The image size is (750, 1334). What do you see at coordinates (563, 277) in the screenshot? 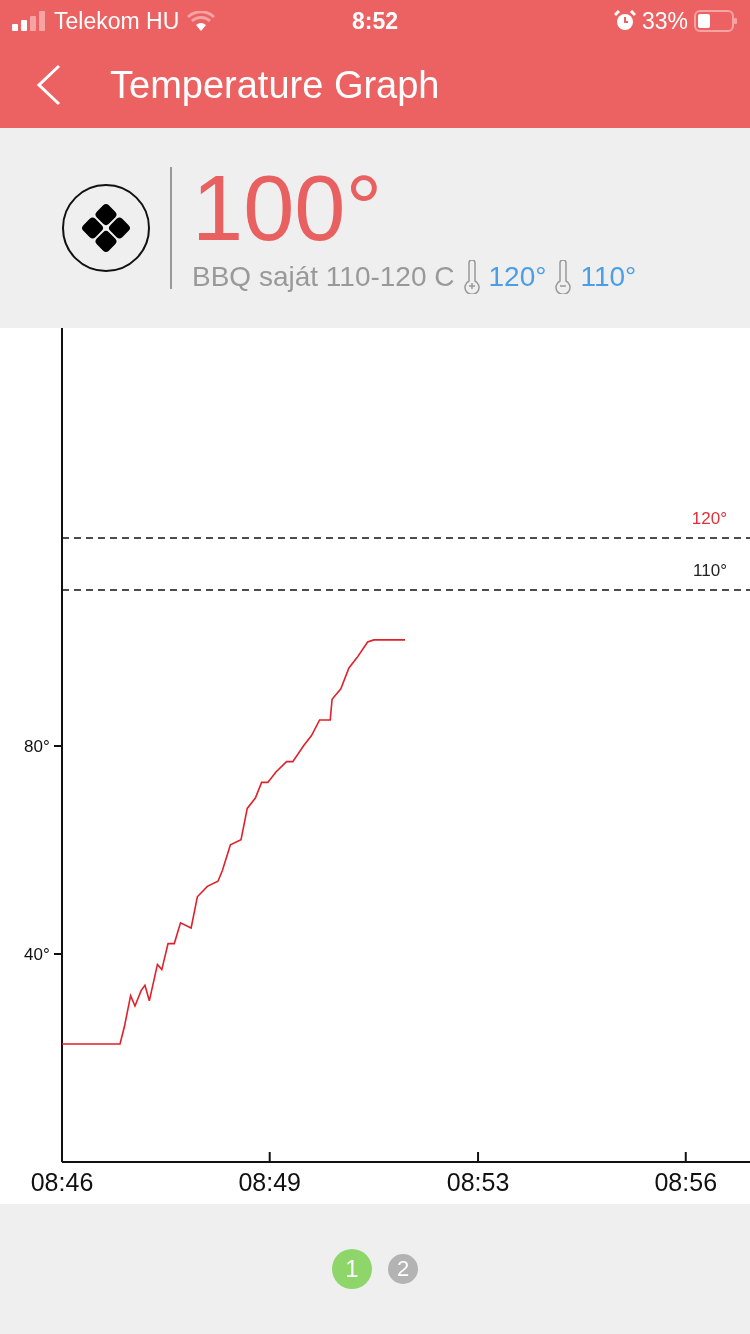
I see `thermometer-minus-icon` at bounding box center [563, 277].